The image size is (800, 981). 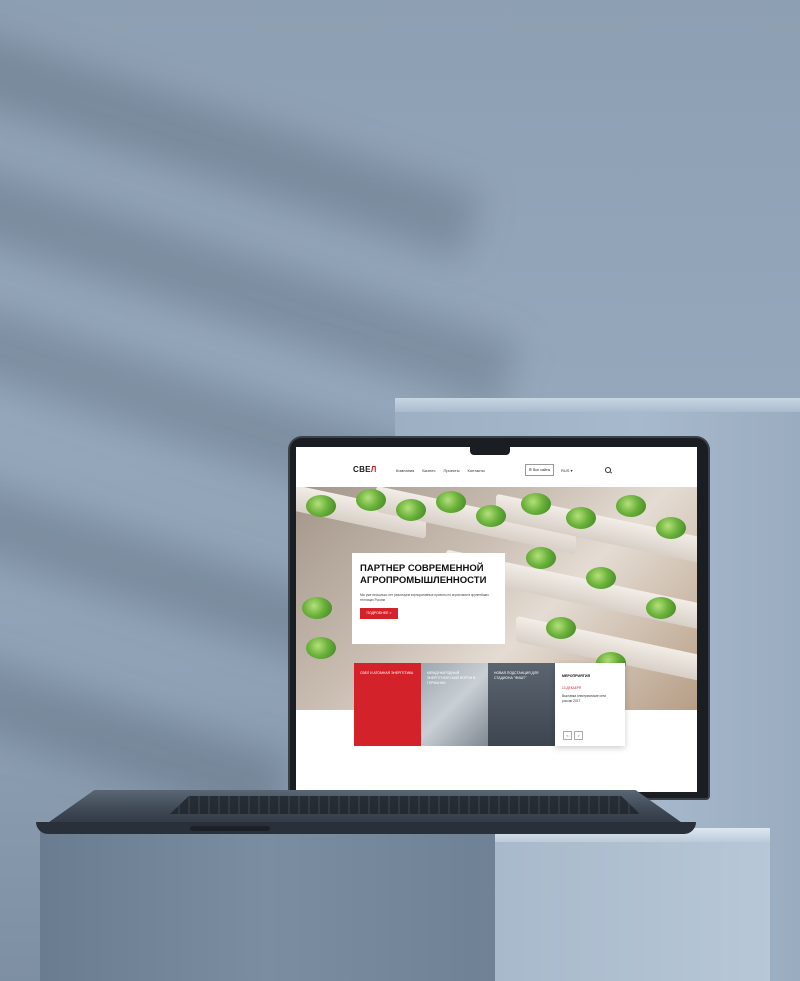 I want to click on nav-item-company: Компания, so click(x=405, y=470).